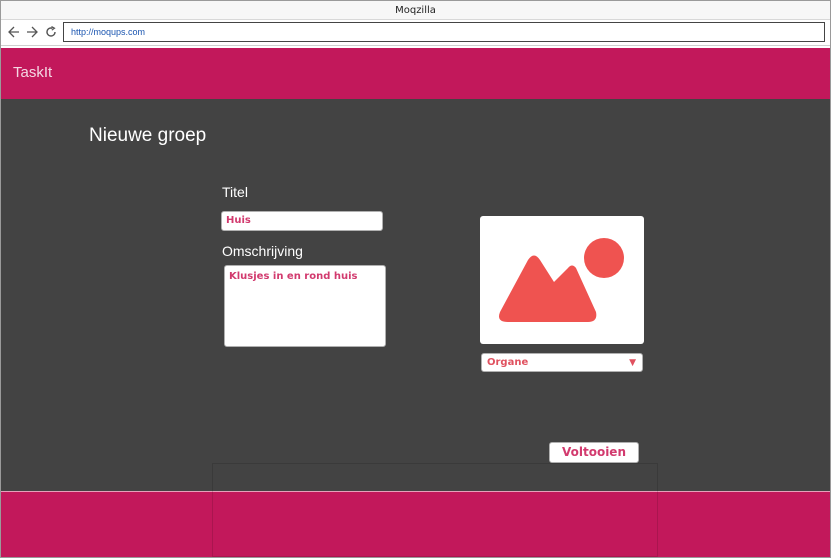 Image resolution: width=831 pixels, height=558 pixels. Describe the element at coordinates (508, 362) in the screenshot. I see `color-select-value: Organe` at that location.